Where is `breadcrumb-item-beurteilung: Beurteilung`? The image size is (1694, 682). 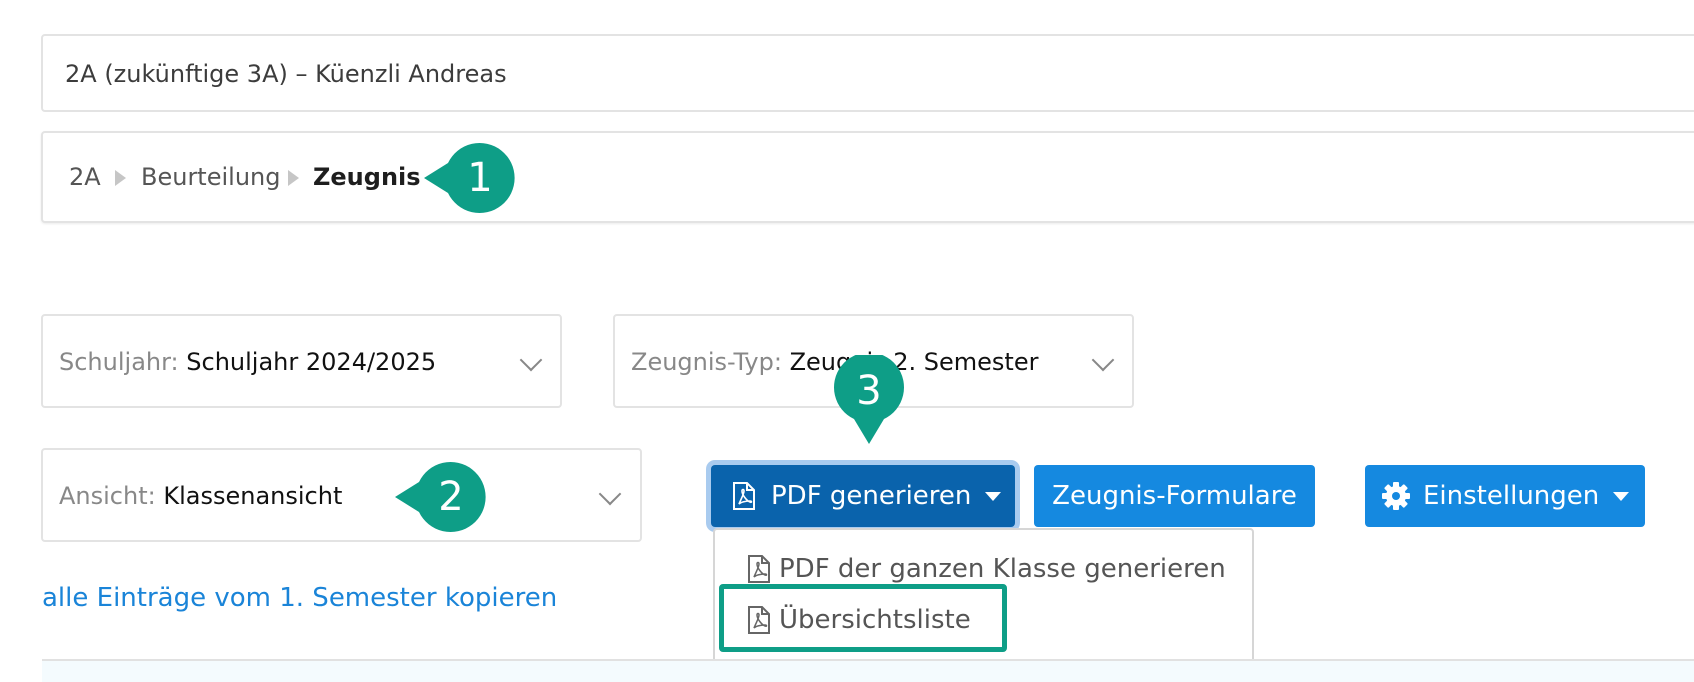
breadcrumb-item-beurteilung: Beurteilung is located at coordinates (210, 177).